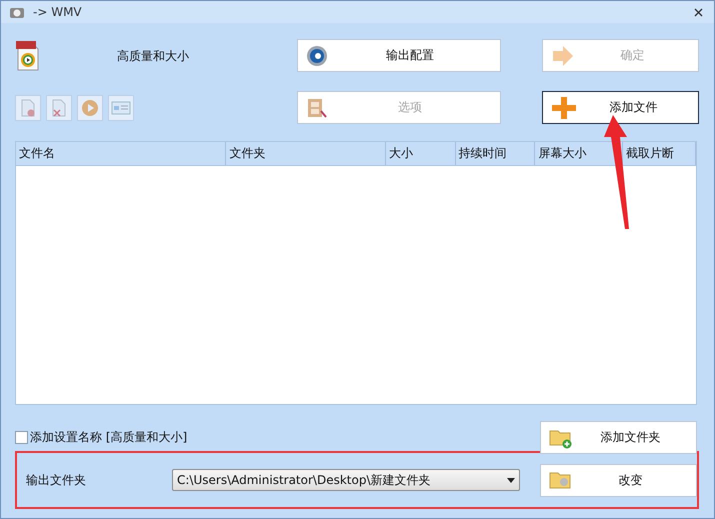 This screenshot has height=519, width=715. I want to click on output-folder-dropdown: C:\Users\Administrator\Desktop\新建文件夹, so click(346, 480).